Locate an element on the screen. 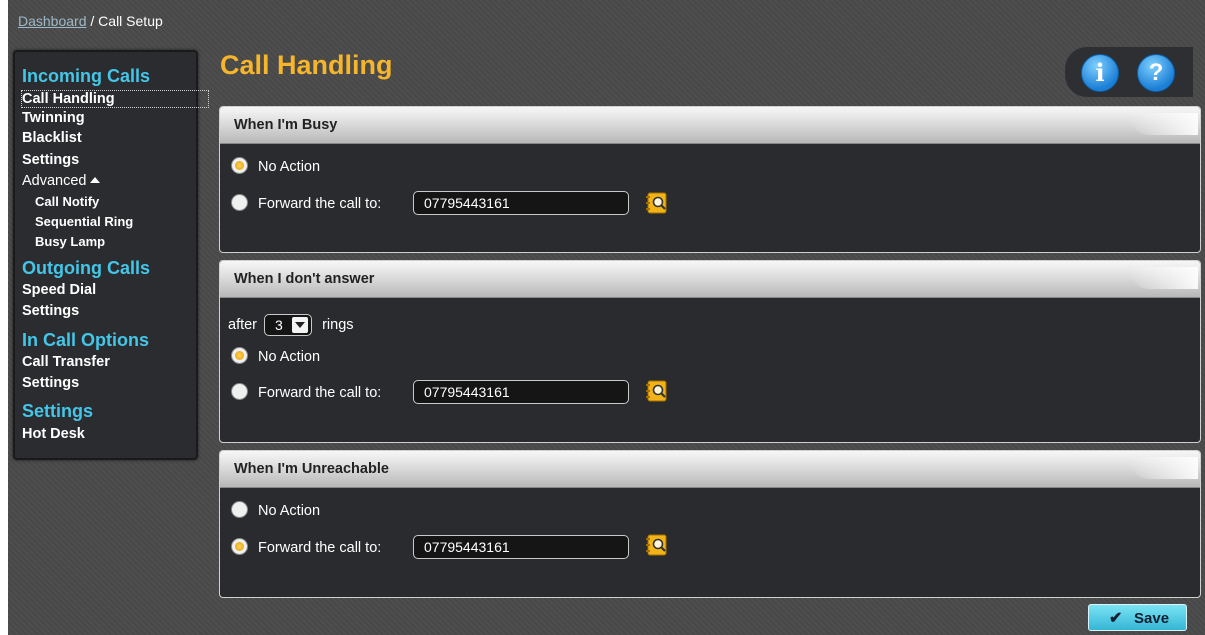  no-answer-forward-option: Forward the call to: is located at coordinates (306, 392).